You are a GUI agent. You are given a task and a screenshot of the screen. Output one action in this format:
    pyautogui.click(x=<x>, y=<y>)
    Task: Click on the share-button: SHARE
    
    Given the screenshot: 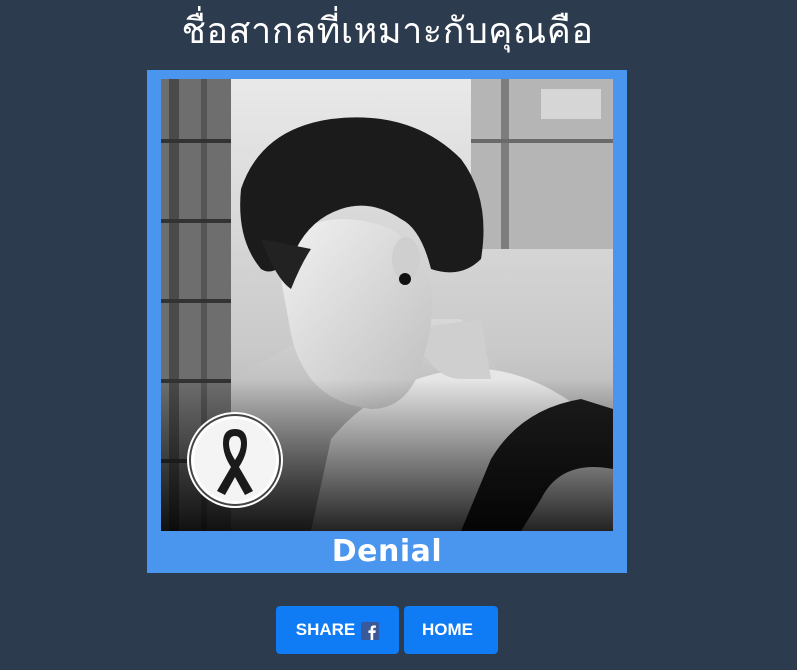 What is the action you would take?
    pyautogui.click(x=337, y=630)
    